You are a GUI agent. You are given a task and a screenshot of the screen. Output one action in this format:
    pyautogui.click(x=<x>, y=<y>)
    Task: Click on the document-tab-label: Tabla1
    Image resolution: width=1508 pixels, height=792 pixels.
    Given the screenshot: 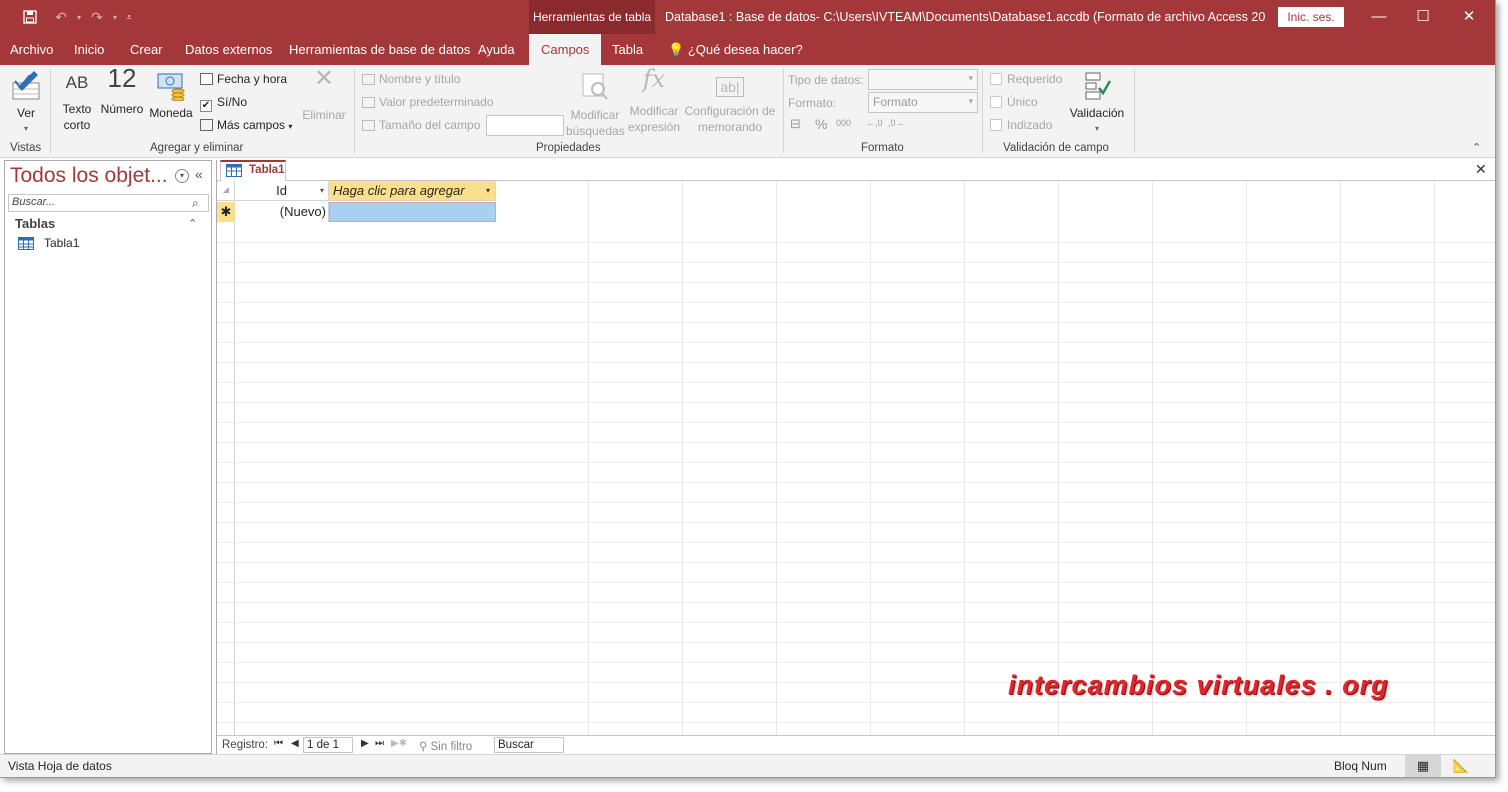 What is the action you would take?
    pyautogui.click(x=267, y=170)
    